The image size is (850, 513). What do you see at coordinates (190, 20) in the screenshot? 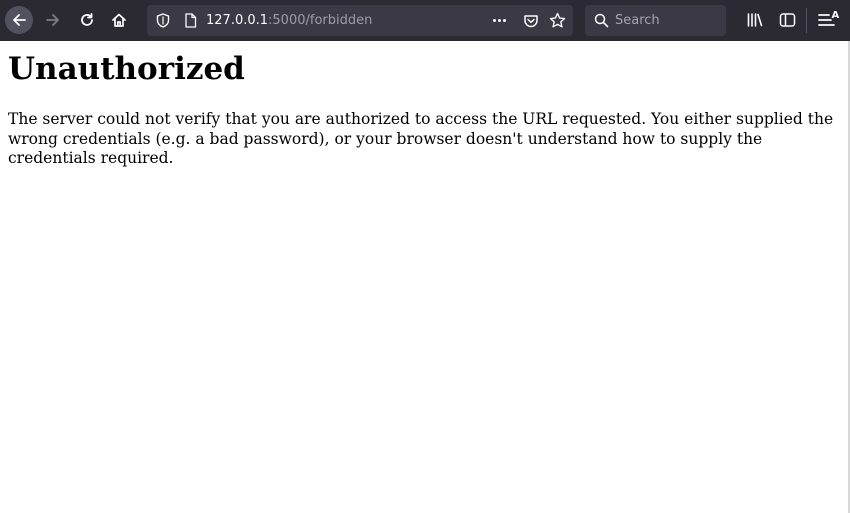
I see `page-icon` at bounding box center [190, 20].